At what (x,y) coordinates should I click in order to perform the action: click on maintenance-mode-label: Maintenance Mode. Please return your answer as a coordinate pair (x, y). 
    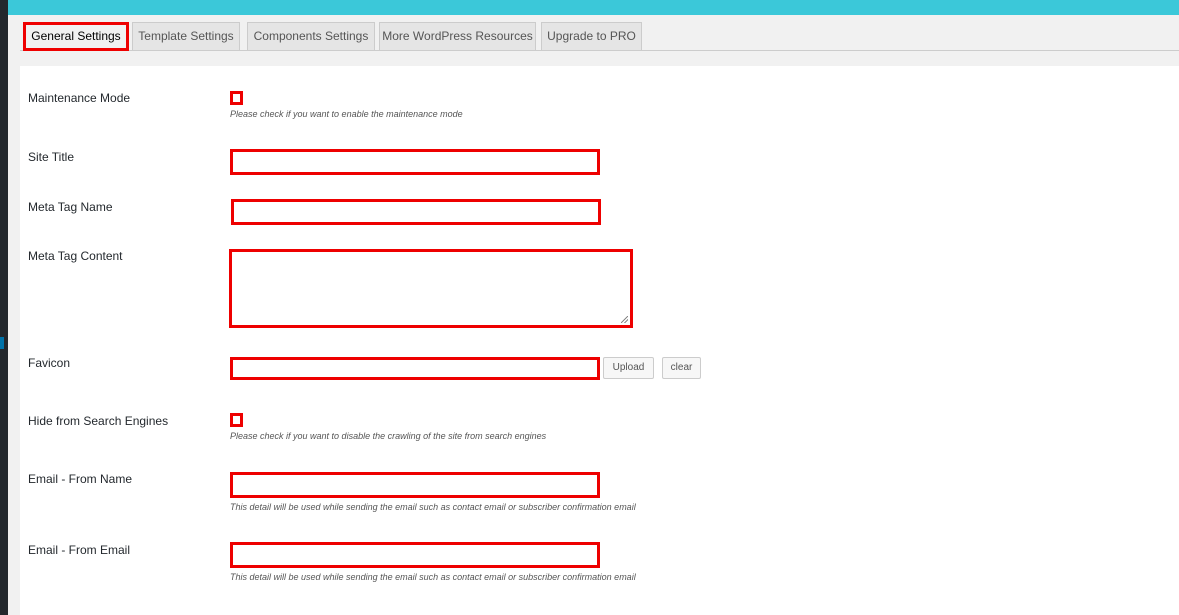
    Looking at the image, I should click on (79, 98).